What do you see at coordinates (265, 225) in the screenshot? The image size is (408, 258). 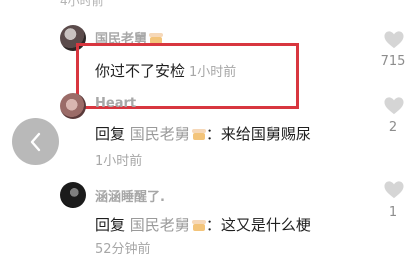 I see `comment-body: 这又是什么梗` at bounding box center [265, 225].